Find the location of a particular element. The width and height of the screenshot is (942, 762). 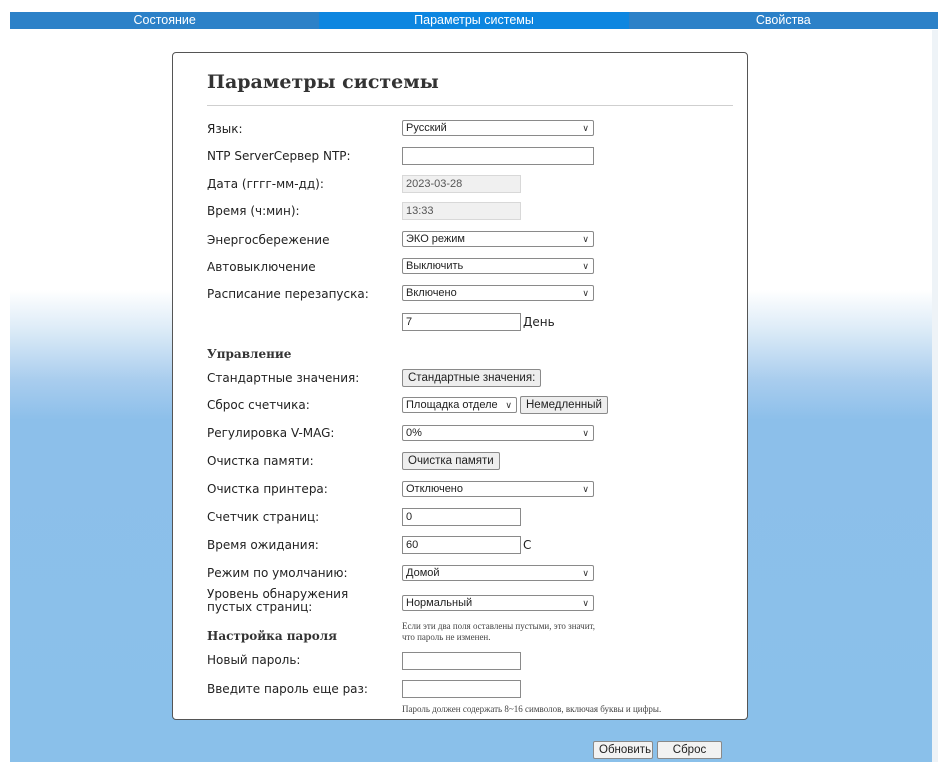

left-frame-edge is located at coordinates (5, 396).